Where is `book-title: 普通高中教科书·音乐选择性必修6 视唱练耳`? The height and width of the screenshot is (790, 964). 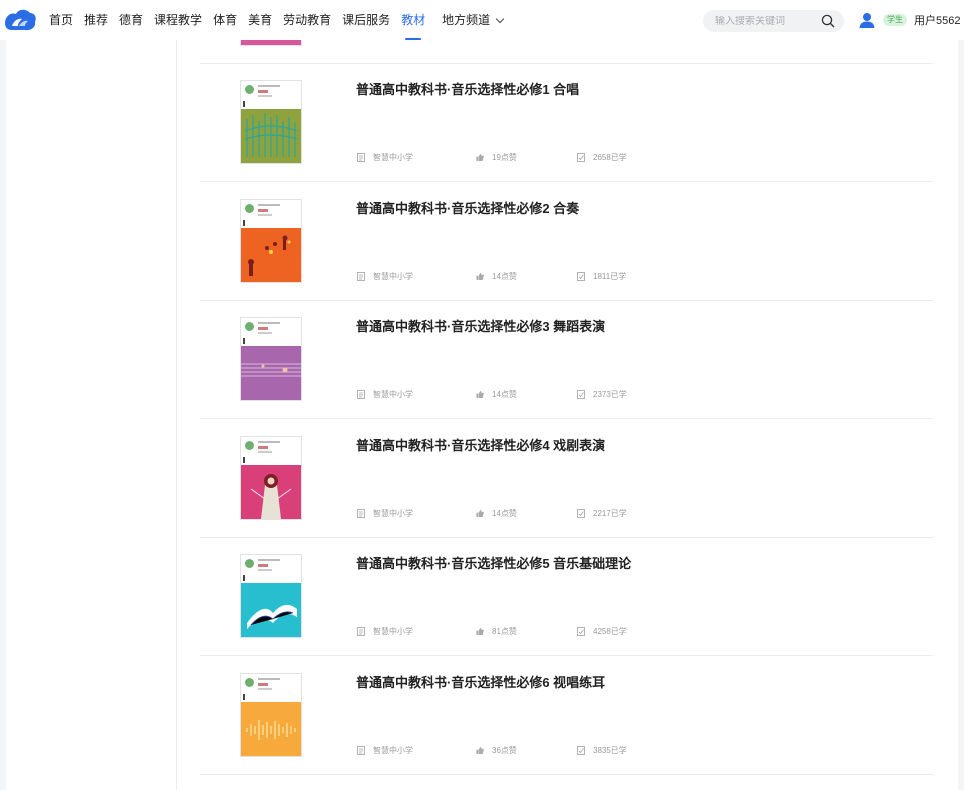 book-title: 普通高中教科书·音乐选择性必修6 视唱练耳 is located at coordinates (480, 681).